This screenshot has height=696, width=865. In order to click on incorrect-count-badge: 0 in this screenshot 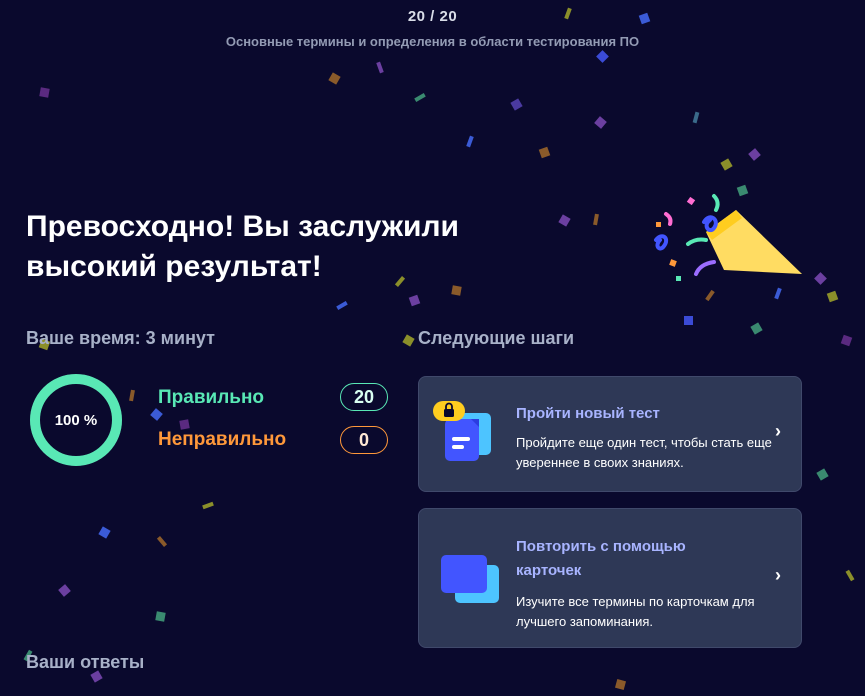, I will do `click(364, 440)`.